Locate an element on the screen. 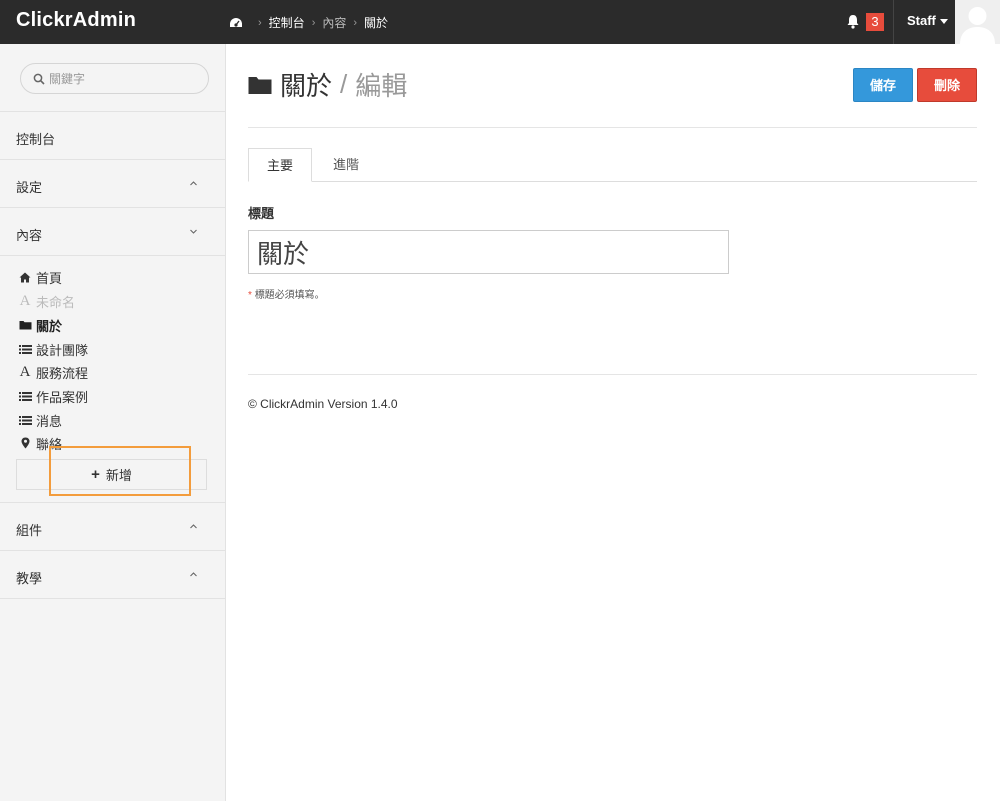 The height and width of the screenshot is (801, 1000). submenu-item-untitled: A 未命名 is located at coordinates (46, 301).